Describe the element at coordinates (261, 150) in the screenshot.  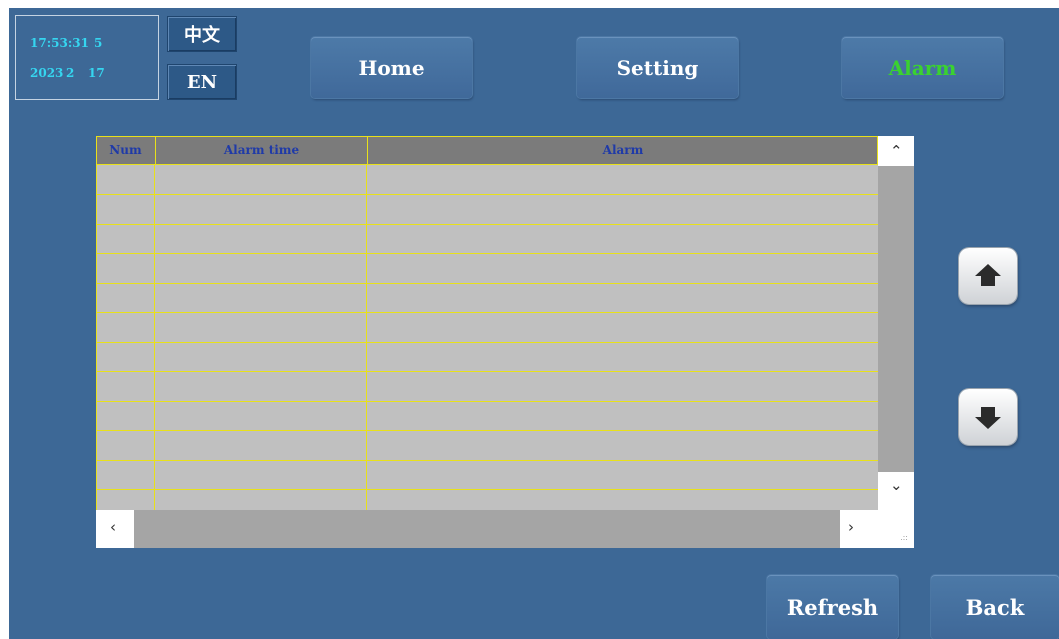
I see `column-header-alarm-time: Alarm time` at that location.